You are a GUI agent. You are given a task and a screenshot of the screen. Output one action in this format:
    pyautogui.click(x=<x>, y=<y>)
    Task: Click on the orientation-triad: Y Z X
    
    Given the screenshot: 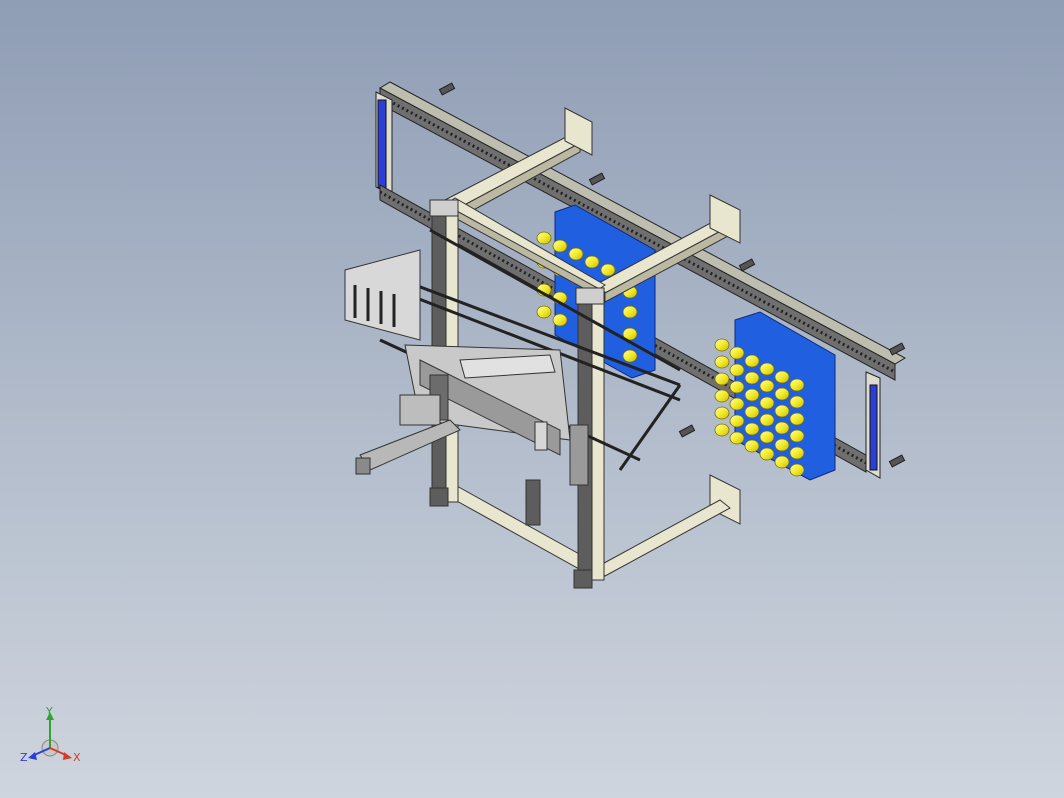 What is the action you would take?
    pyautogui.click(x=50, y=734)
    